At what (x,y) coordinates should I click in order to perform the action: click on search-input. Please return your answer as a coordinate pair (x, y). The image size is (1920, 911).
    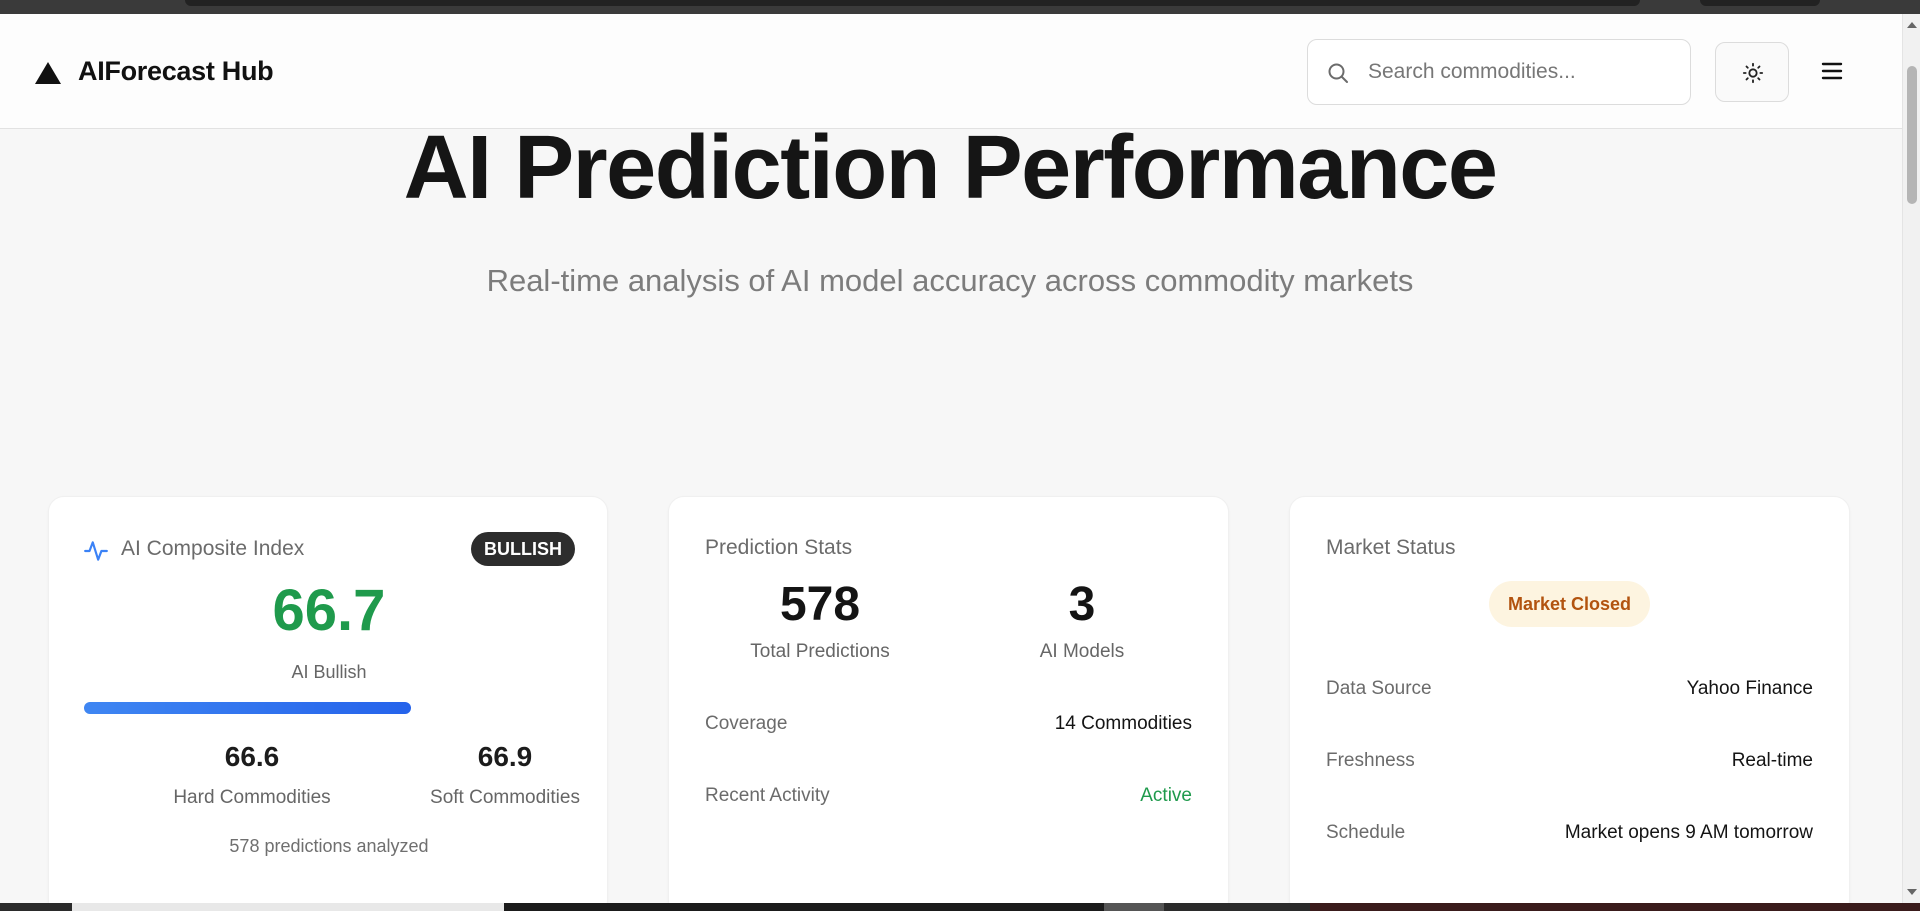
    Looking at the image, I should click on (1523, 72).